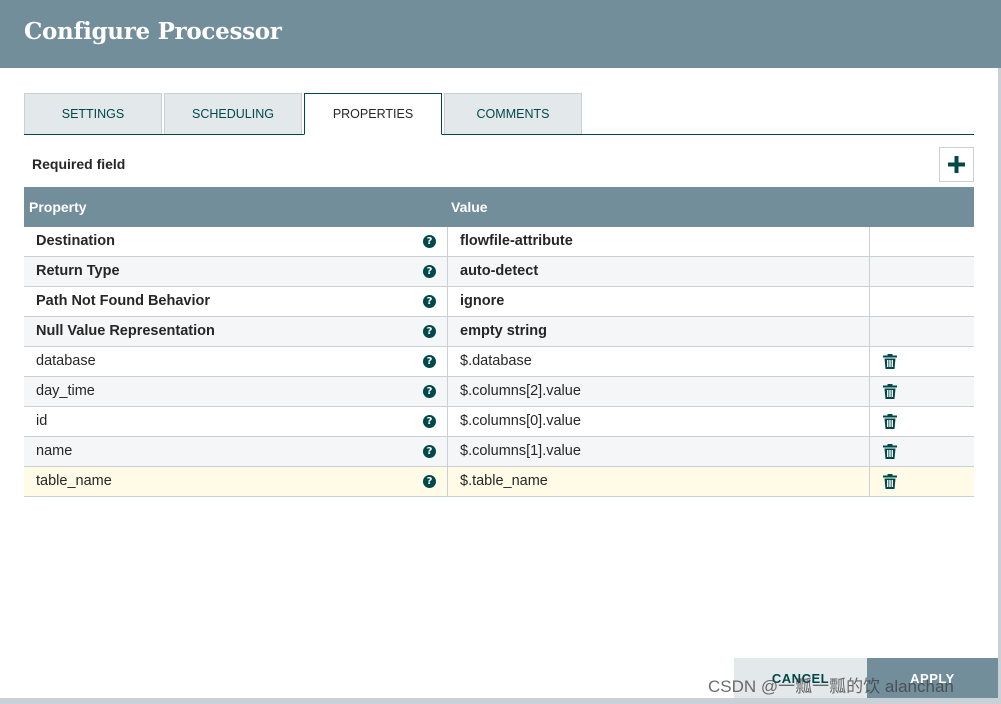  Describe the element at coordinates (503, 331) in the screenshot. I see `property-value: empty string` at that location.